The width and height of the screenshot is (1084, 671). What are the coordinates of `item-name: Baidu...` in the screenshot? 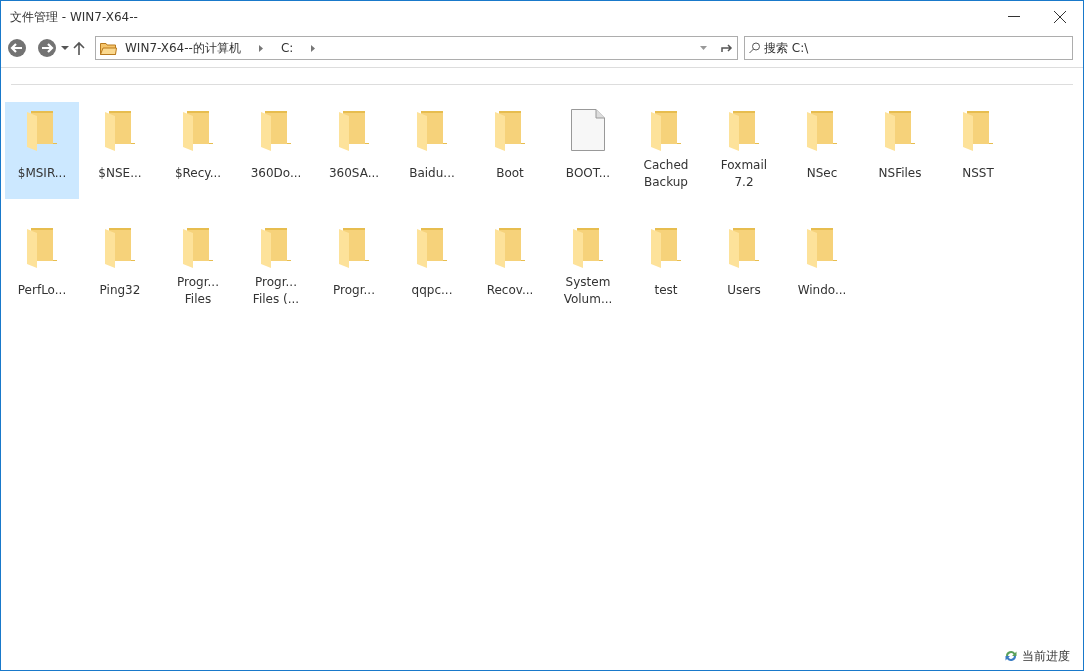 It's located at (432, 173).